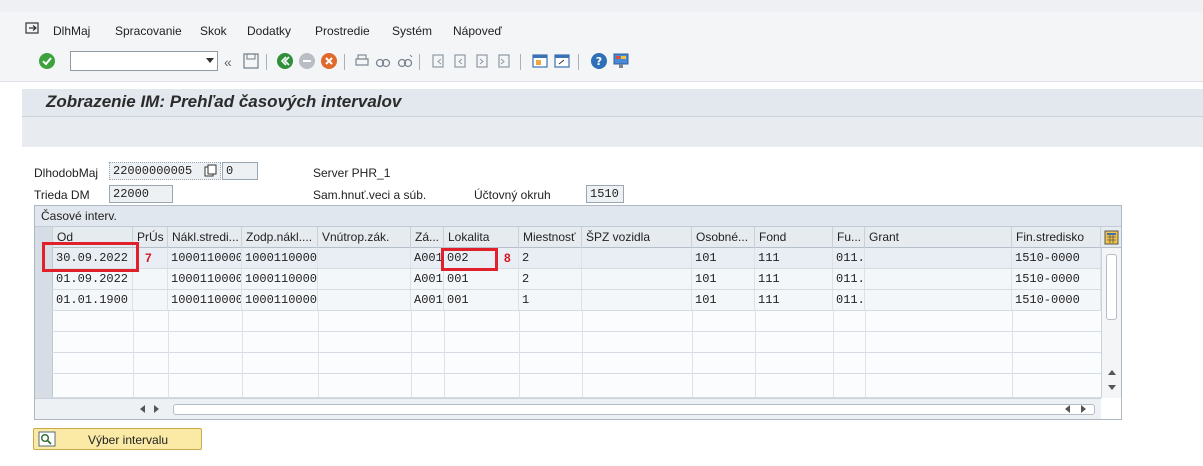 The height and width of the screenshot is (466, 1203). Describe the element at coordinates (1111, 237) in the screenshot. I see `table-settings-icon` at that location.